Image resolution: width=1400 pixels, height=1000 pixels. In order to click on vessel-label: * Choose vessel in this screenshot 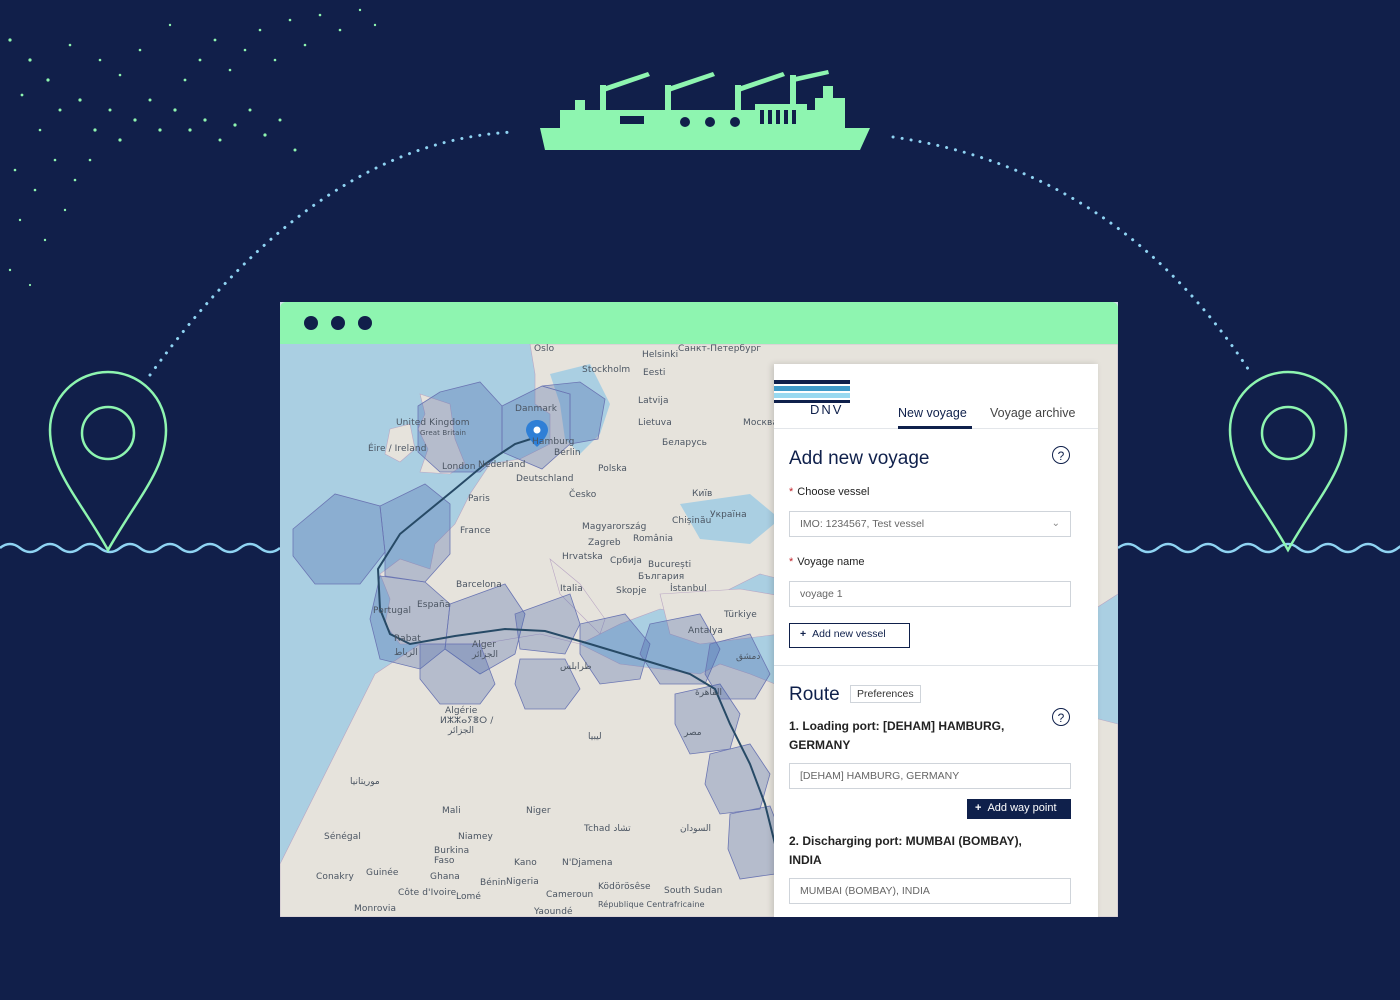, I will do `click(829, 492)`.